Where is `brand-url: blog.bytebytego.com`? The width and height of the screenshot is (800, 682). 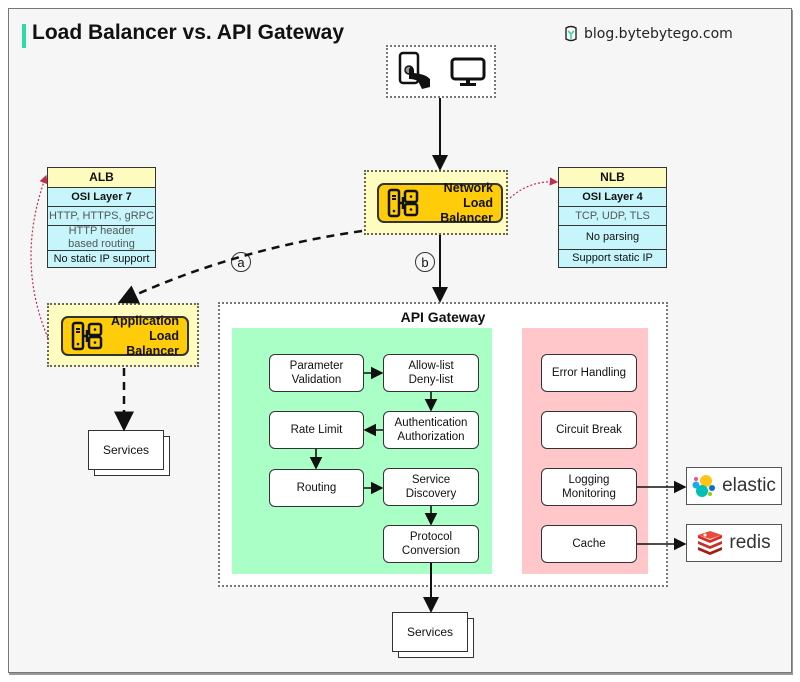
brand-url: blog.bytebytego.com is located at coordinates (658, 33).